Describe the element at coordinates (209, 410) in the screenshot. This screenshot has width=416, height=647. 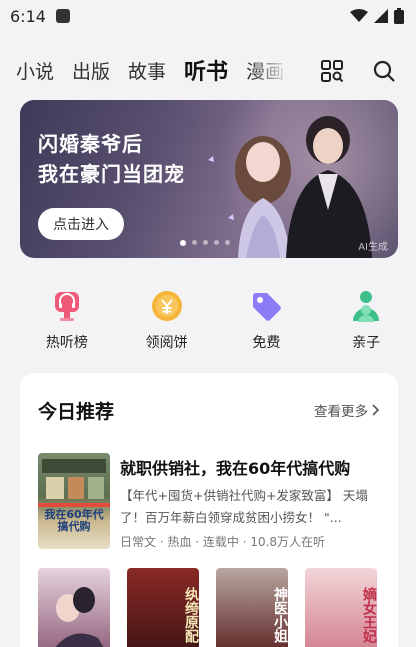
I see `card-header: 今日推荐 查看更多` at that location.